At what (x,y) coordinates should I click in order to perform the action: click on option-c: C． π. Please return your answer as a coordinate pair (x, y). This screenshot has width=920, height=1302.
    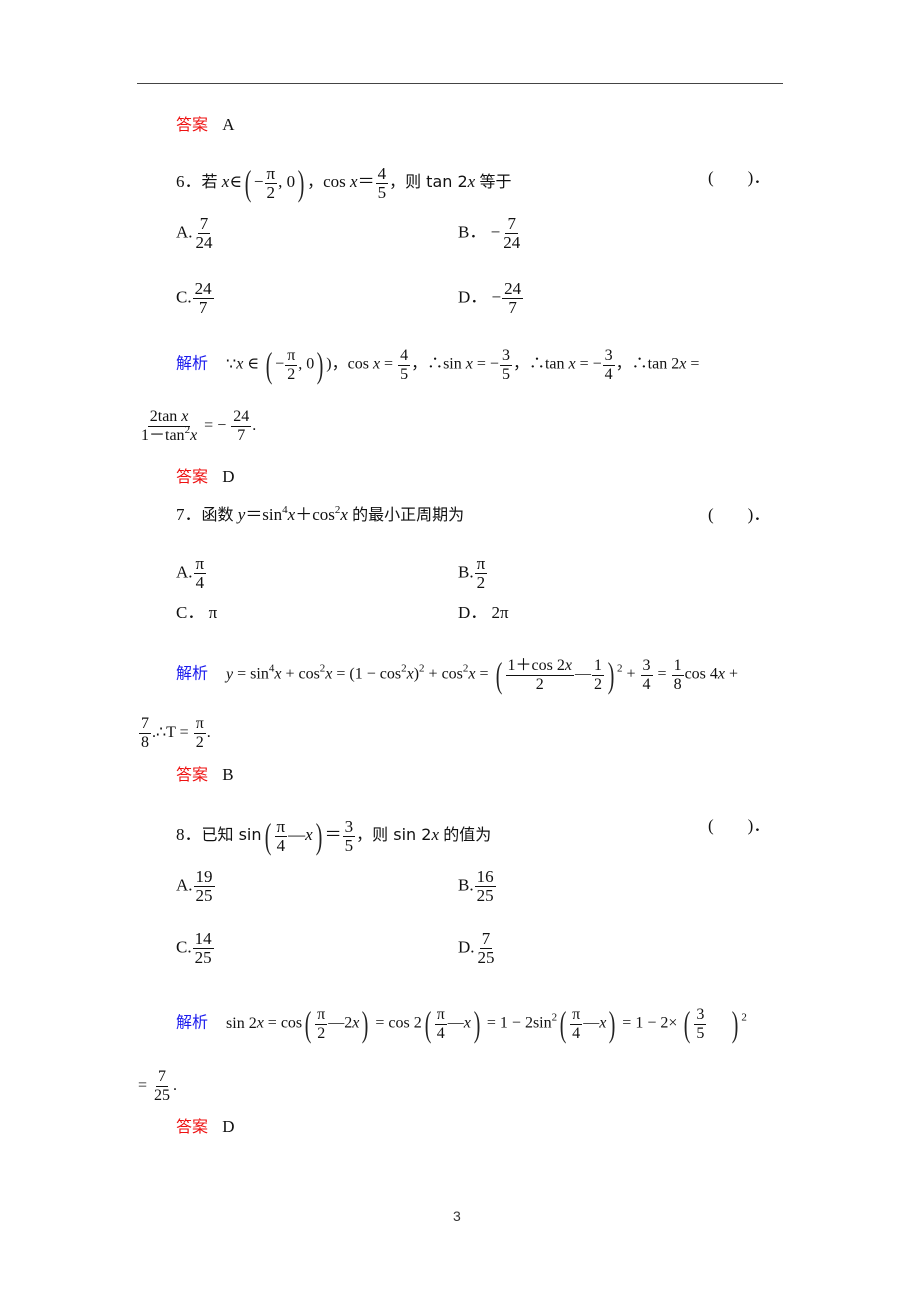
    Looking at the image, I should click on (196, 613).